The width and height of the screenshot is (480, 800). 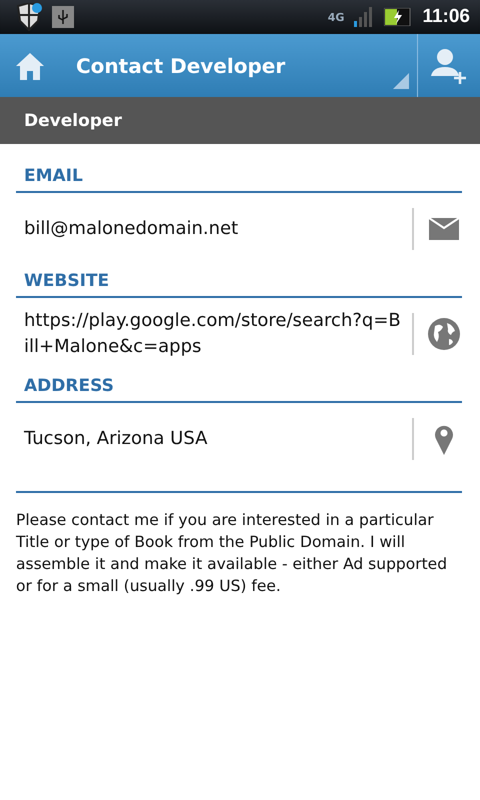 What do you see at coordinates (239, 282) in the screenshot?
I see `field-label: WEBSITE` at bounding box center [239, 282].